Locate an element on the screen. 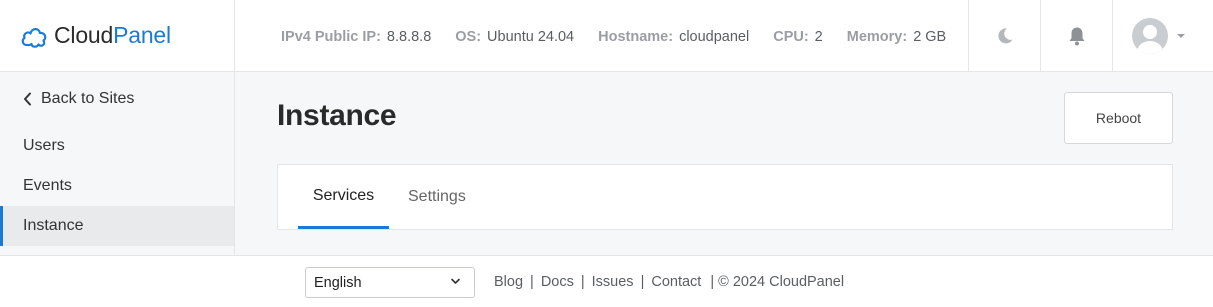  language-select: English is located at coordinates (390, 282).